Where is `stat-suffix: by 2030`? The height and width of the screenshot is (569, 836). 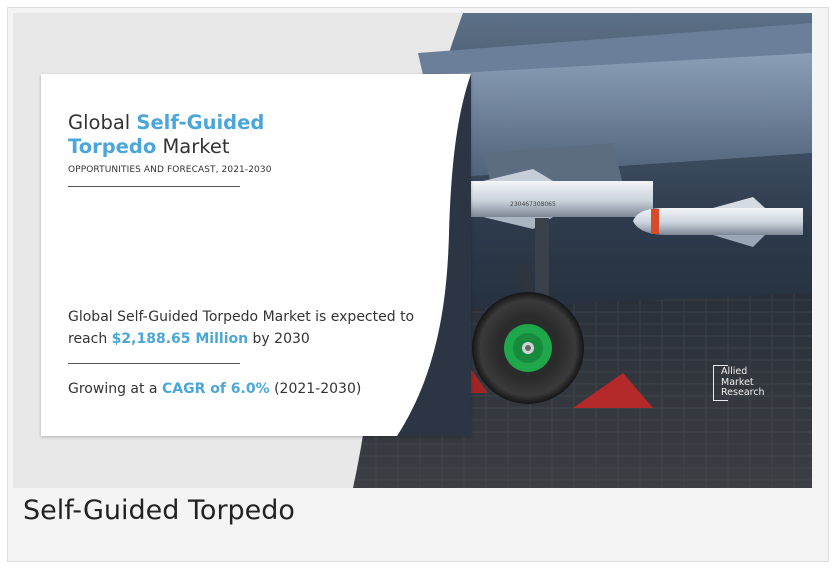 stat-suffix: by 2030 is located at coordinates (279, 339).